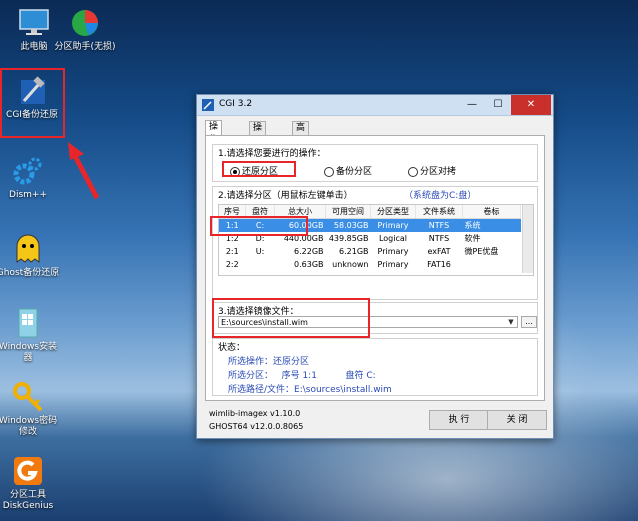 This screenshot has height=521, width=638. I want to click on cell-label: 微PE优盘, so click(481, 251).